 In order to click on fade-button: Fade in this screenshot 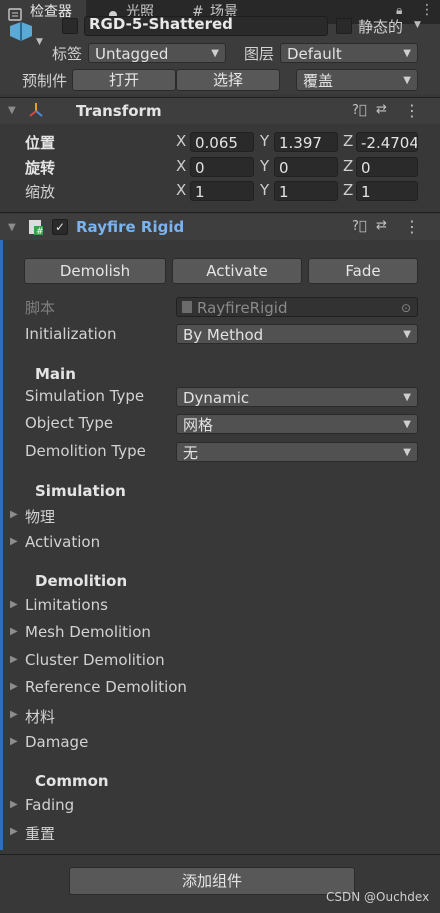, I will do `click(363, 271)`.